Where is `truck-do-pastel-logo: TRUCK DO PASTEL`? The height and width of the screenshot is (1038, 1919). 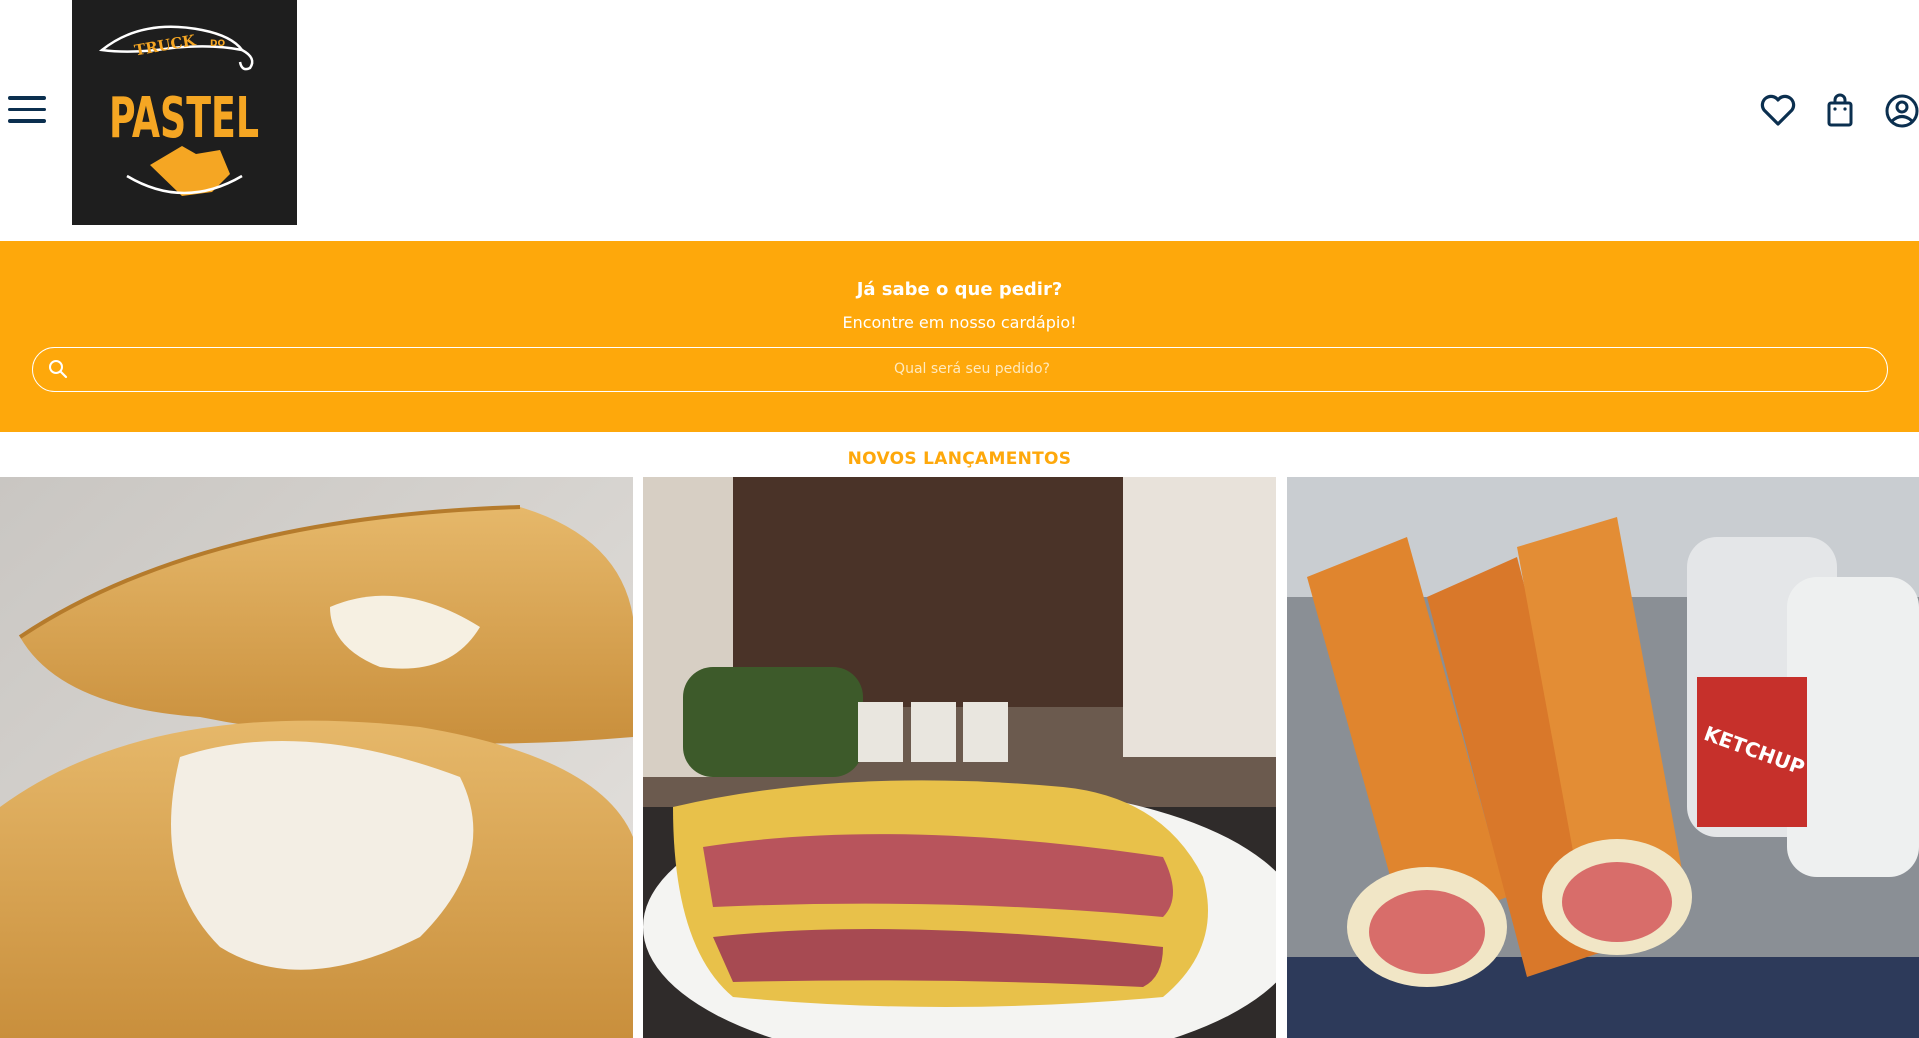
truck-do-pastel-logo: TRUCK DO PASTEL is located at coordinates (184, 112).